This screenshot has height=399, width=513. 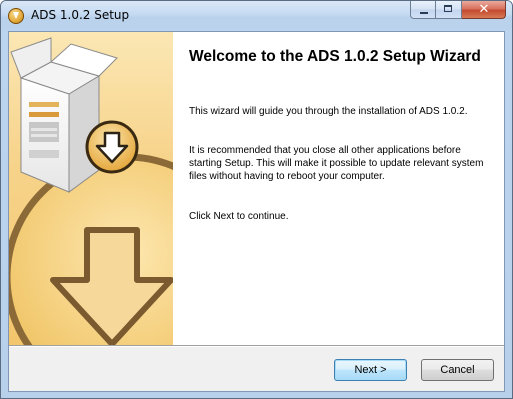 What do you see at coordinates (457, 370) in the screenshot?
I see `cancel-button: Cancel` at bounding box center [457, 370].